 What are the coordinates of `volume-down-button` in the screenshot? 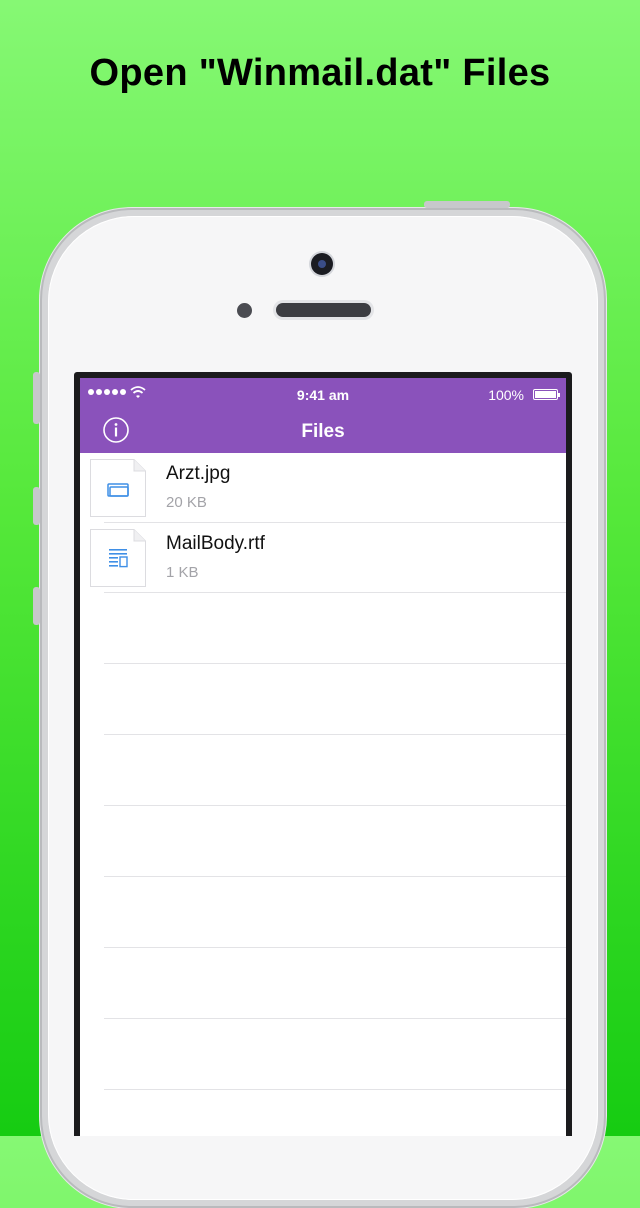 It's located at (36, 606).